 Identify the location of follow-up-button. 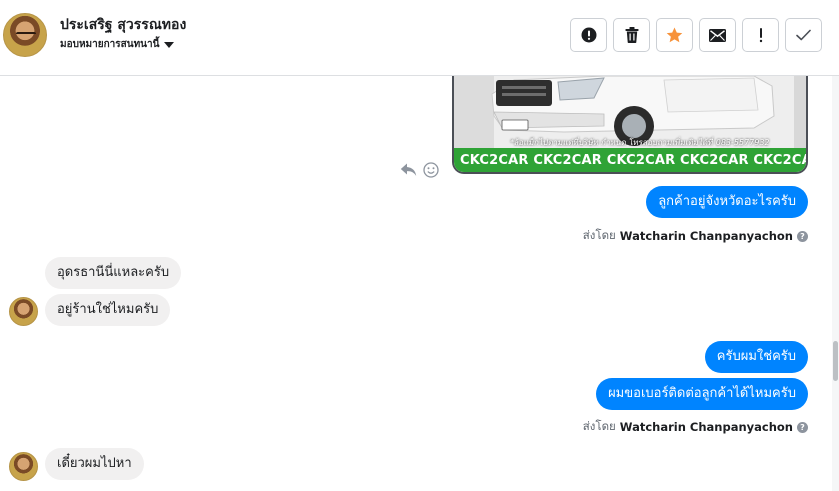
(760, 35).